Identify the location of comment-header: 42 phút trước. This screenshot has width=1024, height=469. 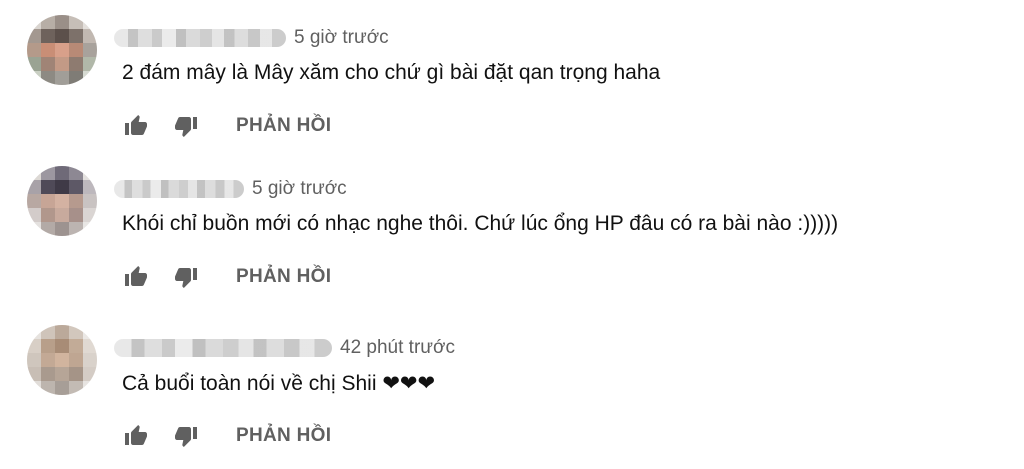
(284, 348).